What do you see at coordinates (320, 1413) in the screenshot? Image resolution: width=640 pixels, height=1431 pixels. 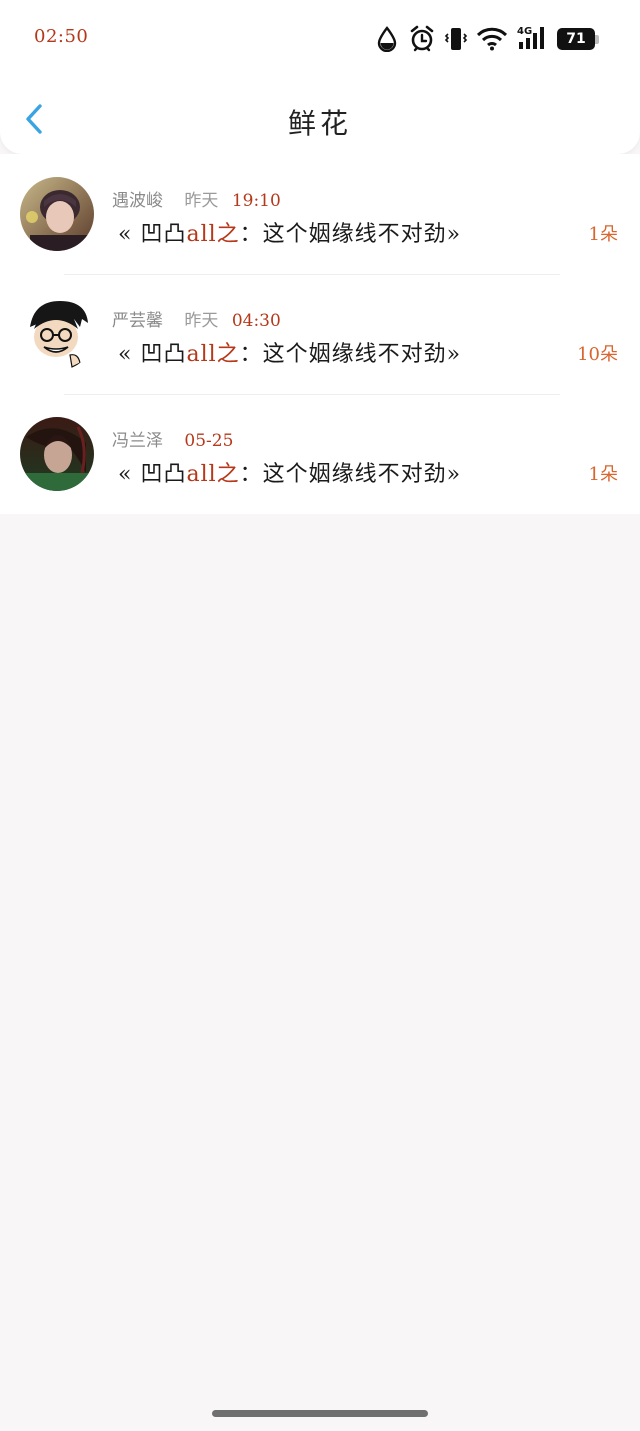 I see `home-indicator` at bounding box center [320, 1413].